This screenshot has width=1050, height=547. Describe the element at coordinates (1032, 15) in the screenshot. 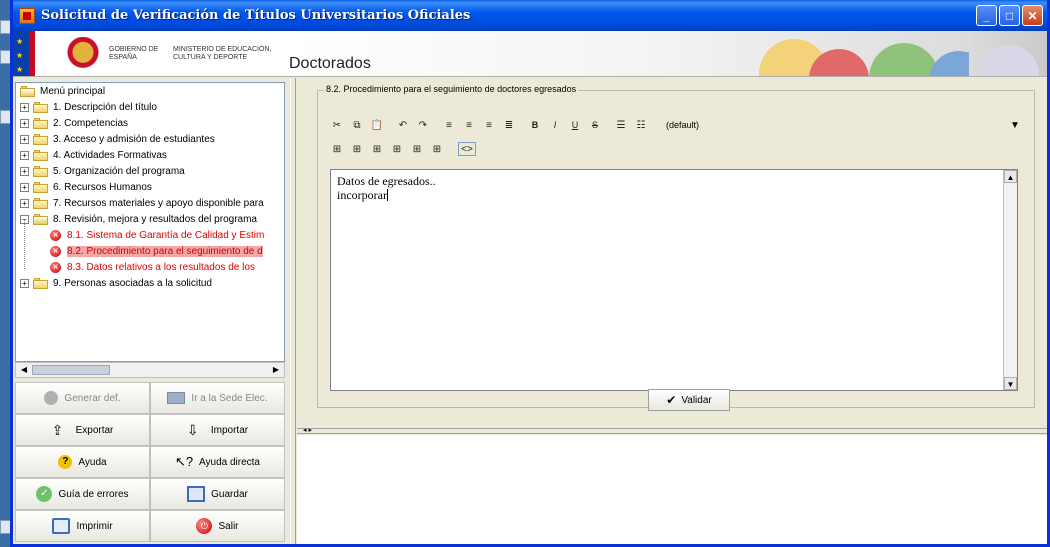

I see `close-button: ✕` at that location.